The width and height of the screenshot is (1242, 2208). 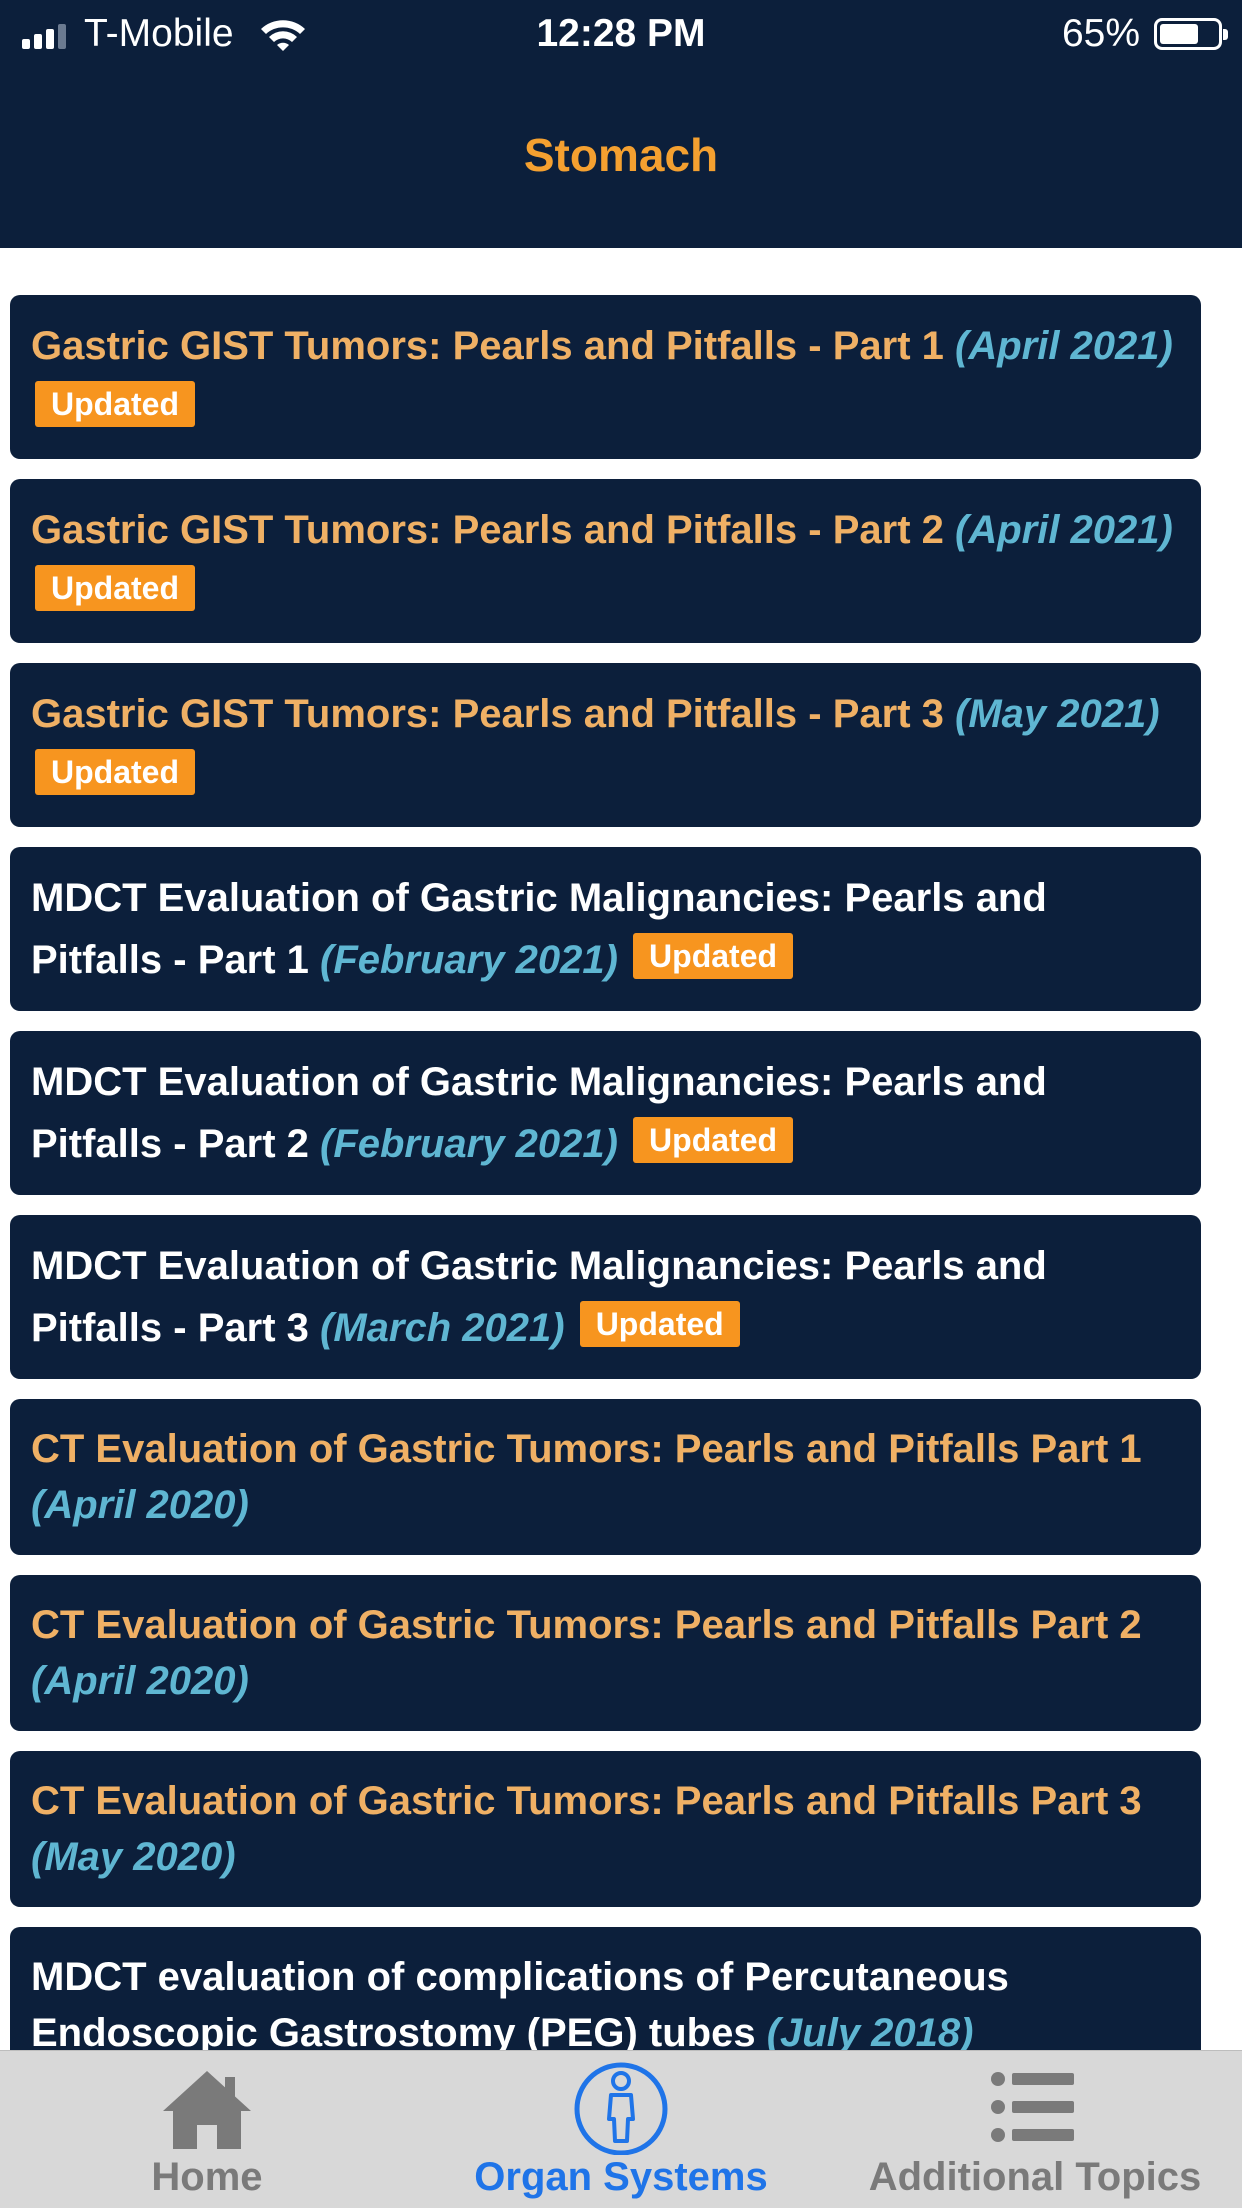 I want to click on list-item-date: (March 2021), so click(x=442, y=1328).